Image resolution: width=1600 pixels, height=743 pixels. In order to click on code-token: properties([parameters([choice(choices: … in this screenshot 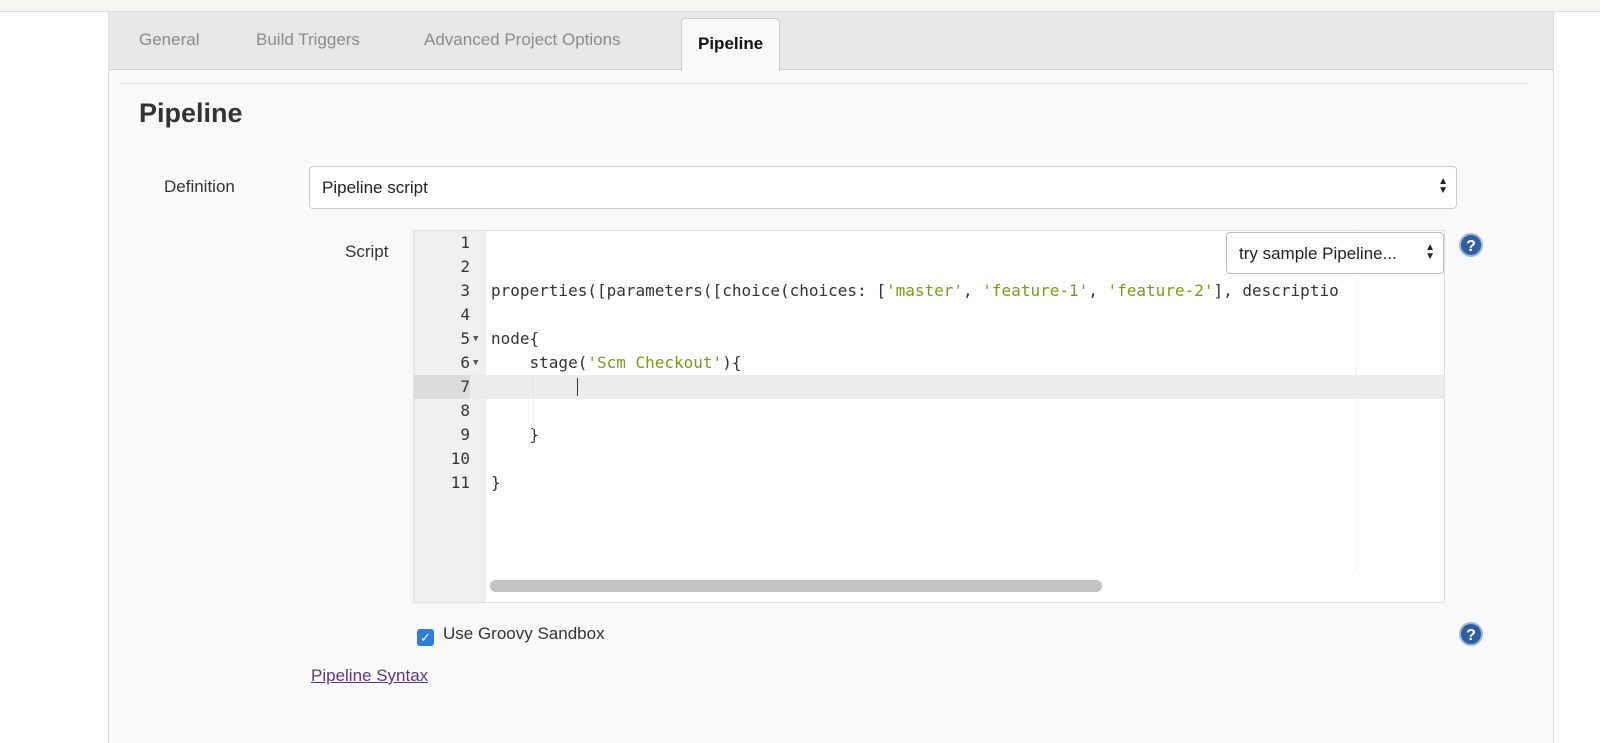, I will do `click(688, 290)`.